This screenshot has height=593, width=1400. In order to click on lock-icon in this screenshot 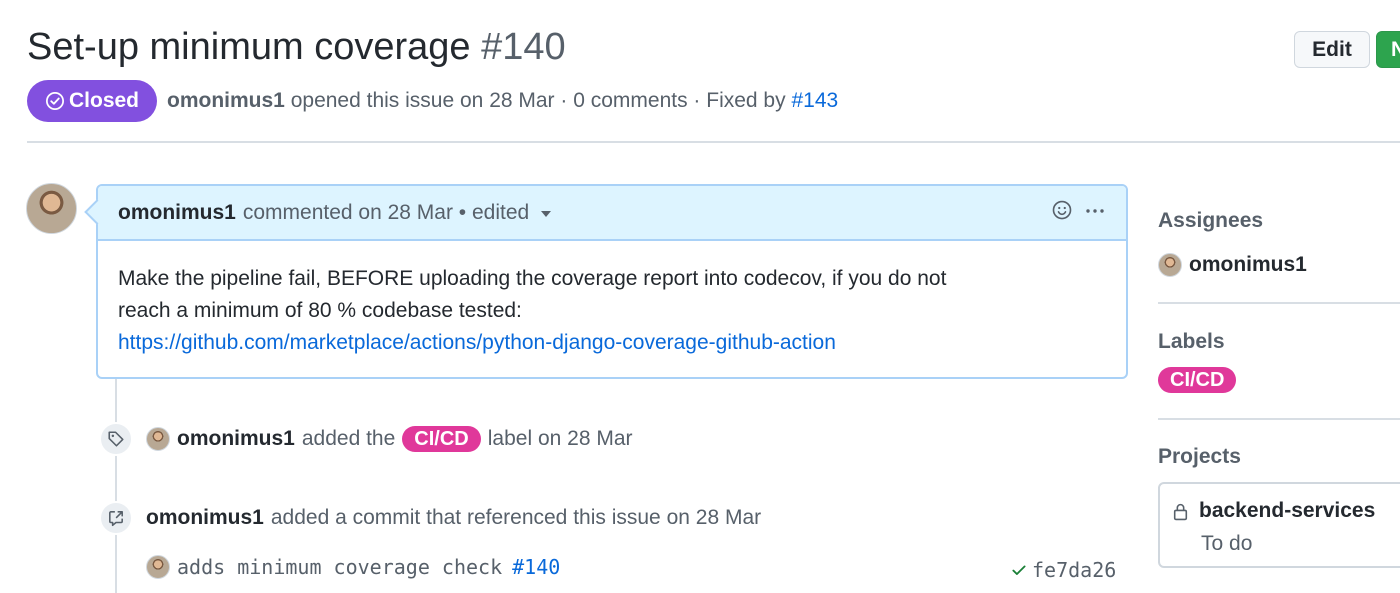, I will do `click(1180, 511)`.